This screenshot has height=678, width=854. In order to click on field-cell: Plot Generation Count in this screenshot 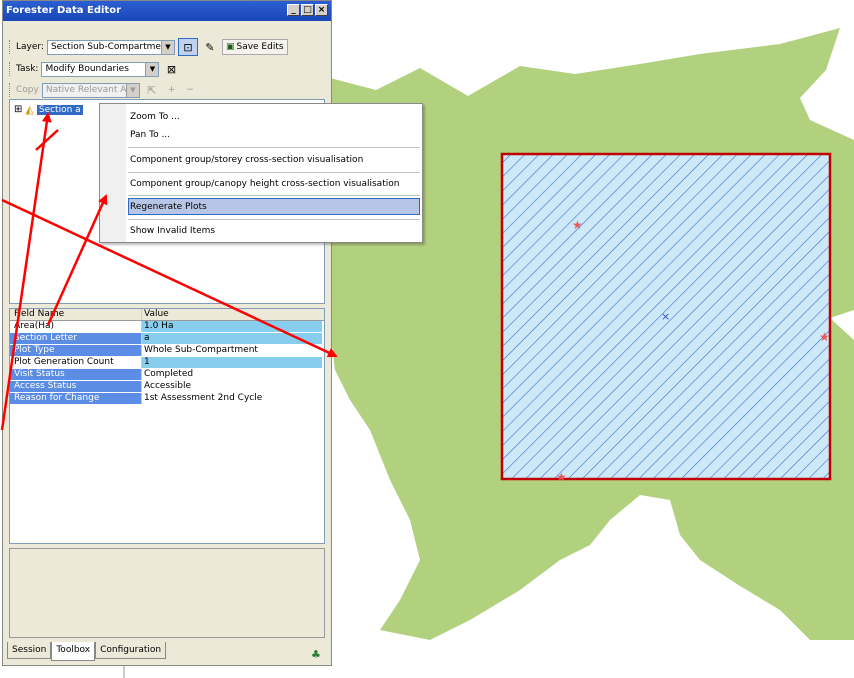, I will do `click(64, 362)`.